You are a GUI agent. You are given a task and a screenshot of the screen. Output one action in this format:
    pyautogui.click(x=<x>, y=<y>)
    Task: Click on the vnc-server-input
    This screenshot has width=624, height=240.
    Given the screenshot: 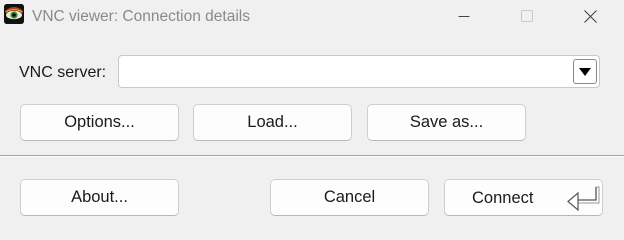 What is the action you would take?
    pyautogui.click(x=343, y=71)
    